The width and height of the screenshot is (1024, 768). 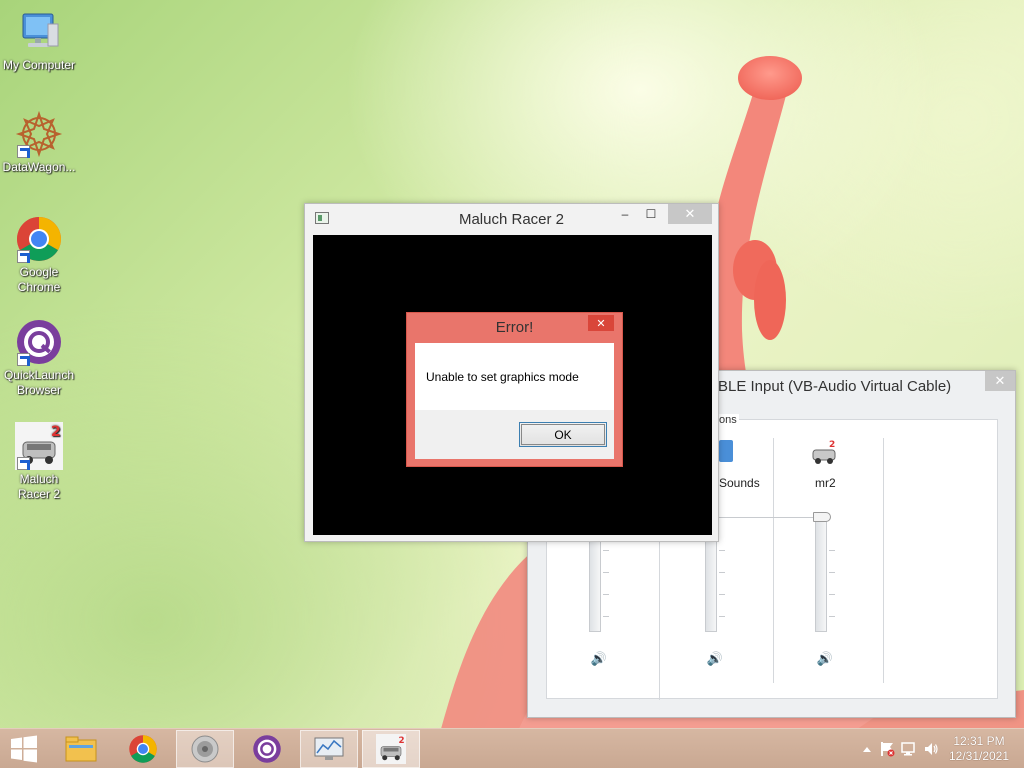 I want to click on chevron-up-icon, so click(x=867, y=749).